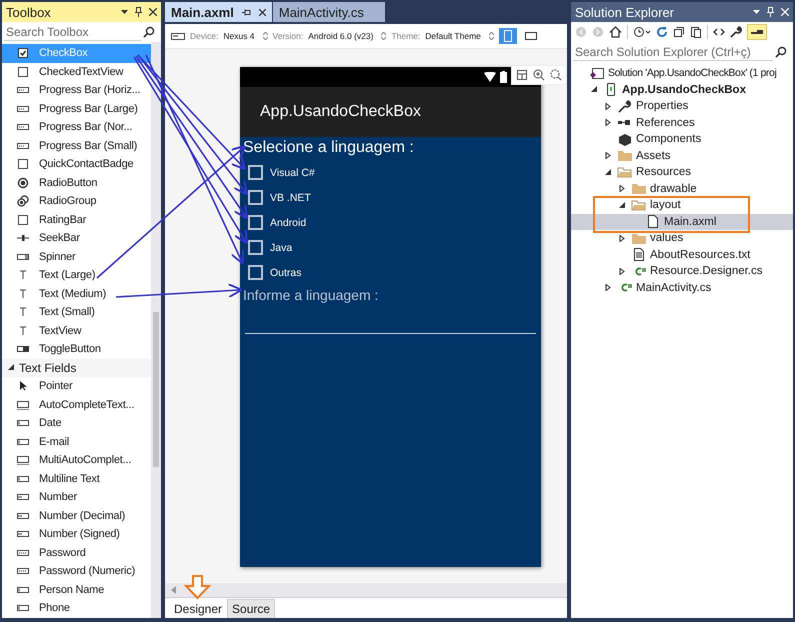 This screenshot has height=622, width=795. Describe the element at coordinates (218, 12) in the screenshot. I see `document-tab: Main.axml` at that location.